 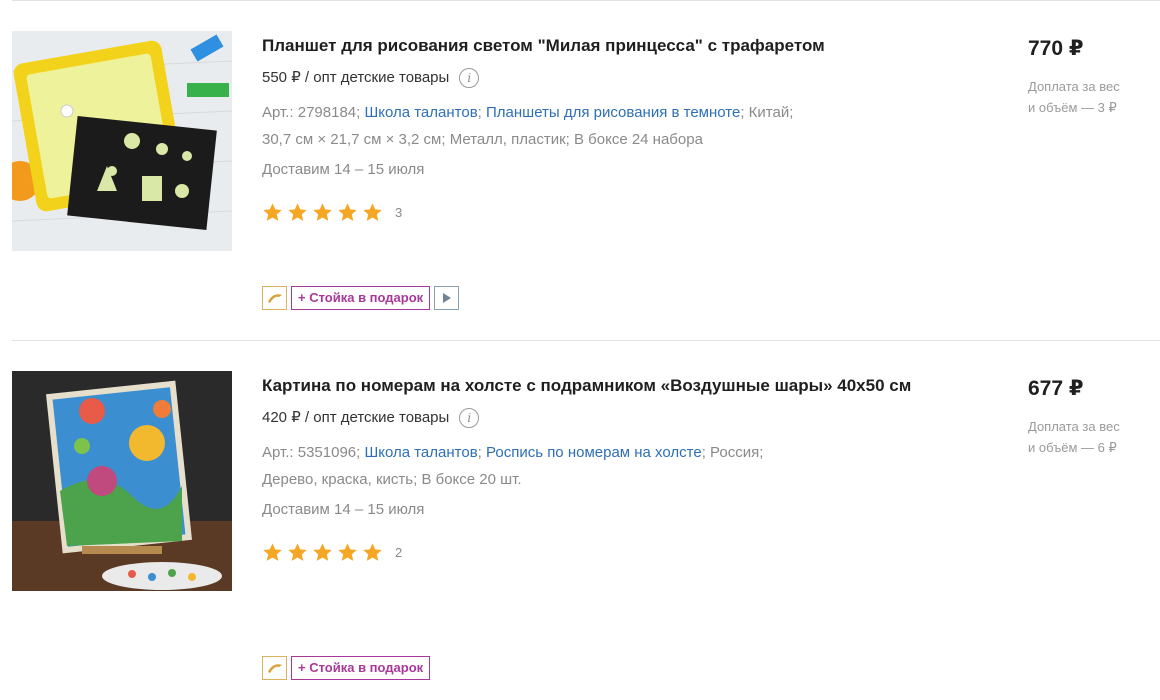 I want to click on rating: 2, so click(x=612, y=552).